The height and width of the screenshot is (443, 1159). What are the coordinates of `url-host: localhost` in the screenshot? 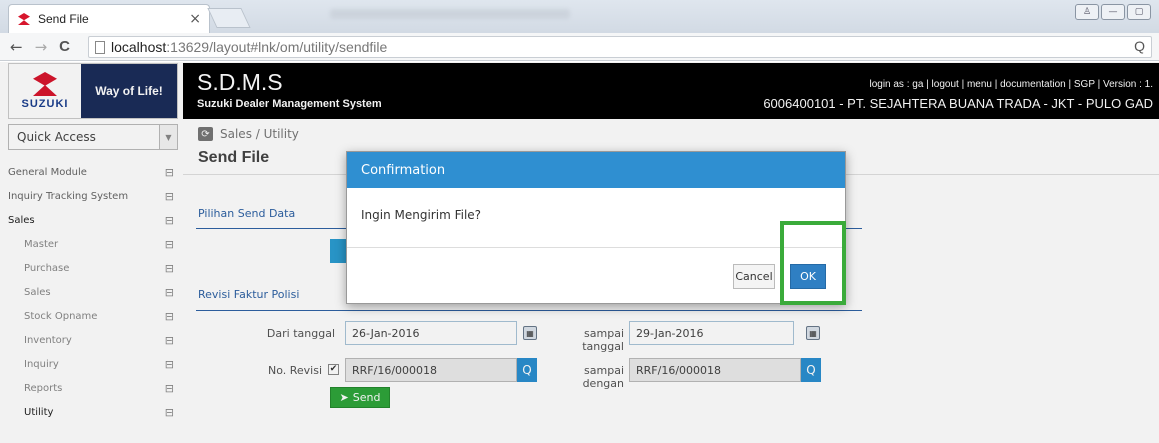 It's located at (139, 47).